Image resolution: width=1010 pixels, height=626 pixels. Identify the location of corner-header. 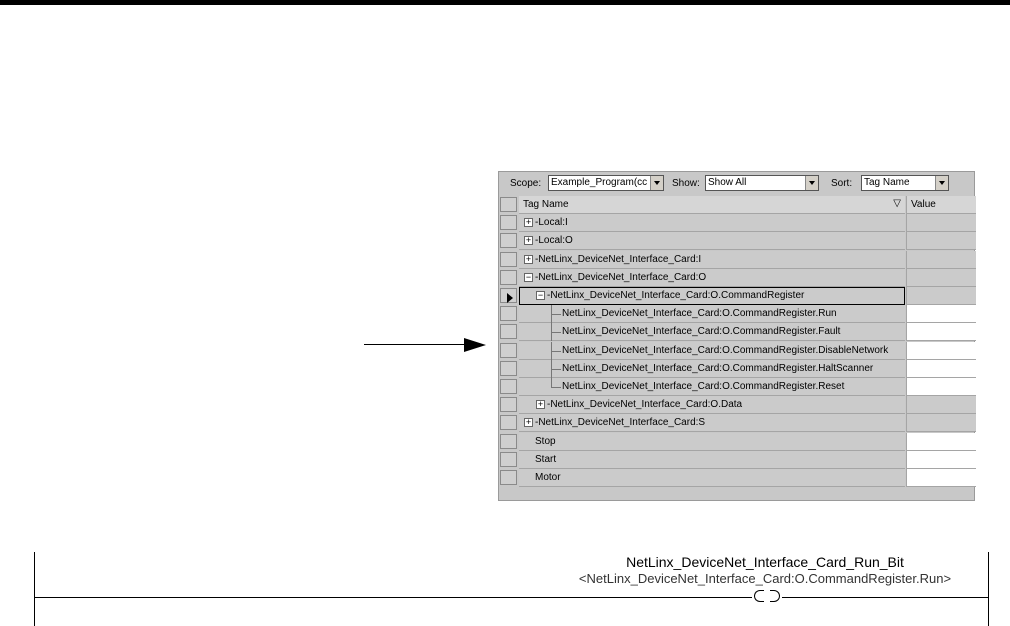
(508, 204).